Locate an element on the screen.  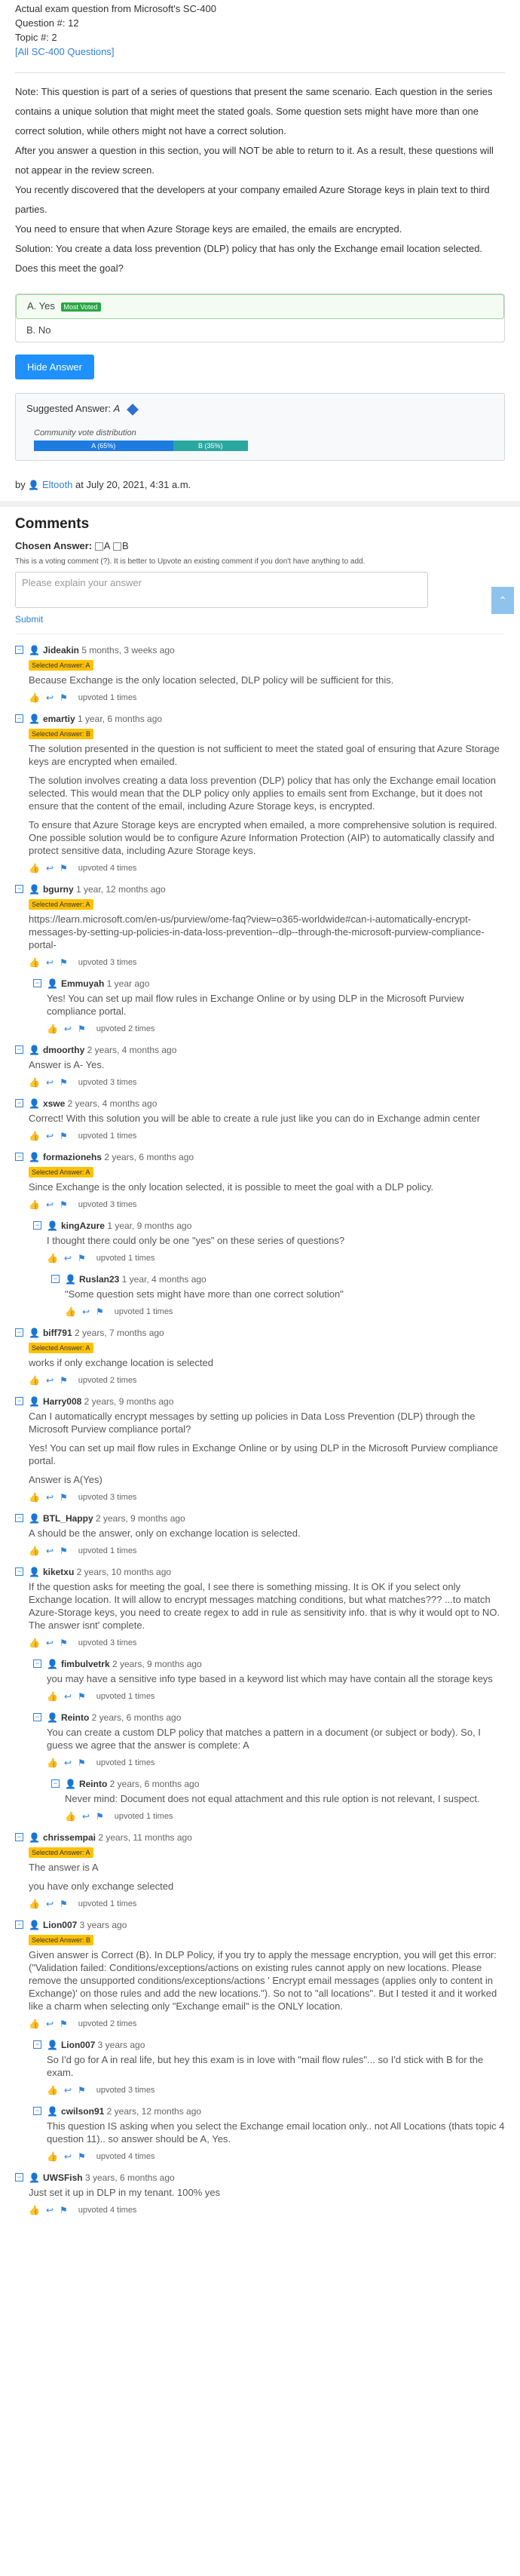
choice-a: A. Yes Most Voted is located at coordinates (260, 306).